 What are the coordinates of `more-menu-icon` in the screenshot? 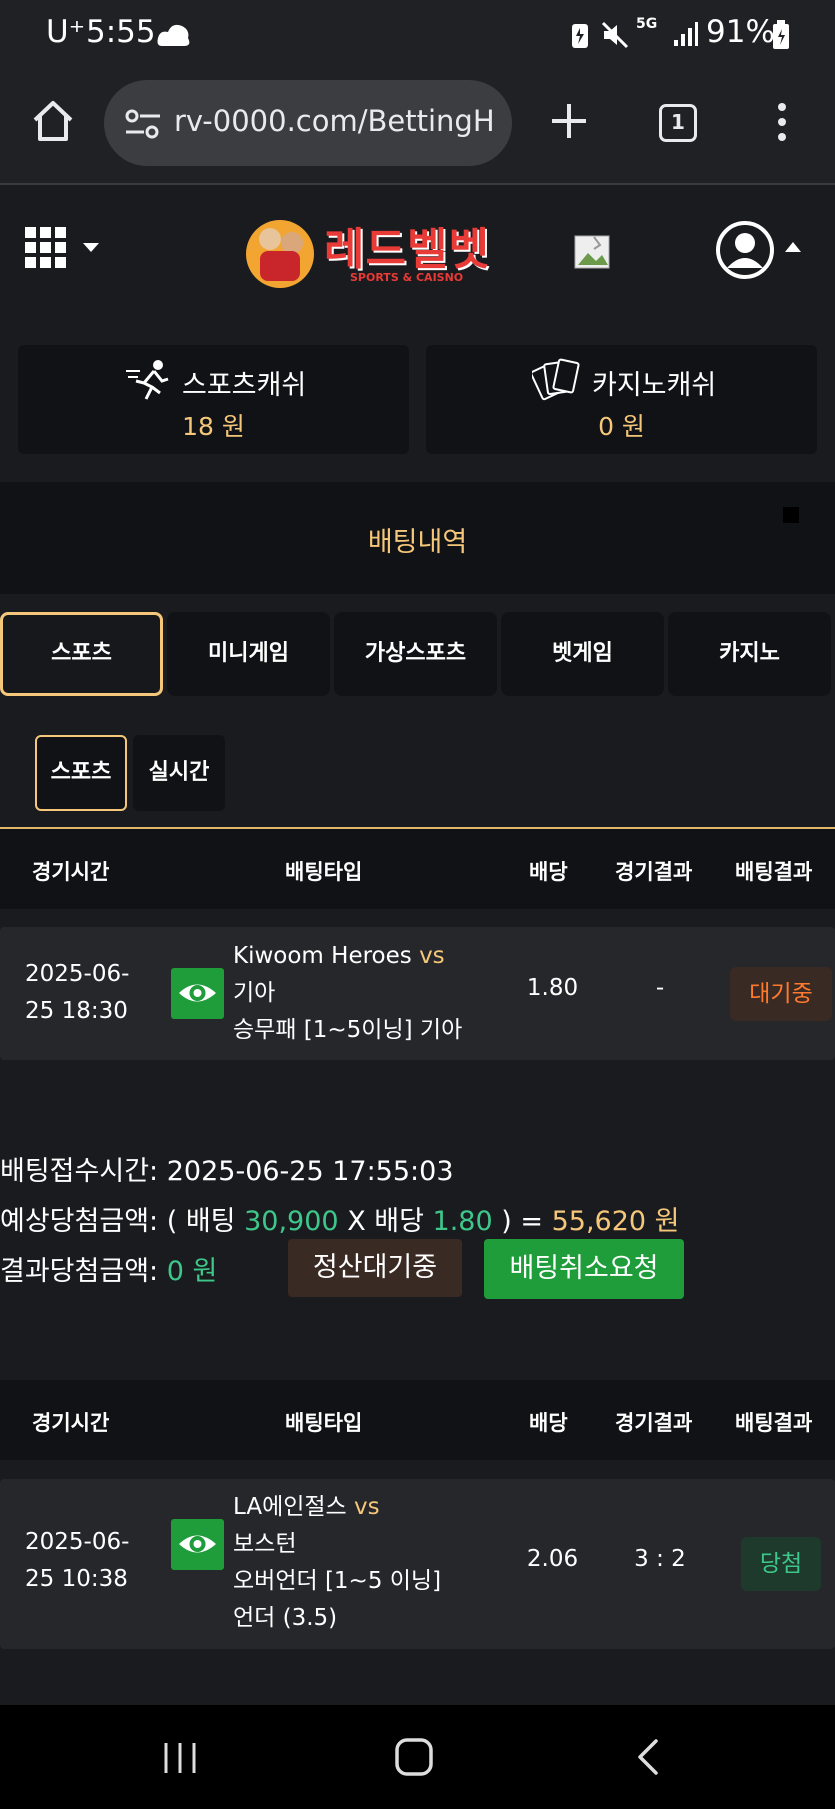 It's located at (782, 122).